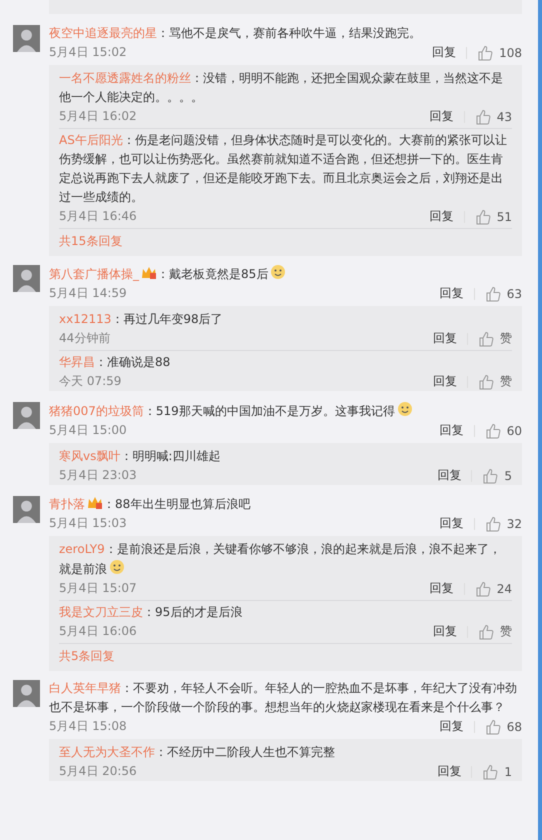 The image size is (542, 840). What do you see at coordinates (89, 456) in the screenshot?
I see `username-link: 寒风vs飘叶` at bounding box center [89, 456].